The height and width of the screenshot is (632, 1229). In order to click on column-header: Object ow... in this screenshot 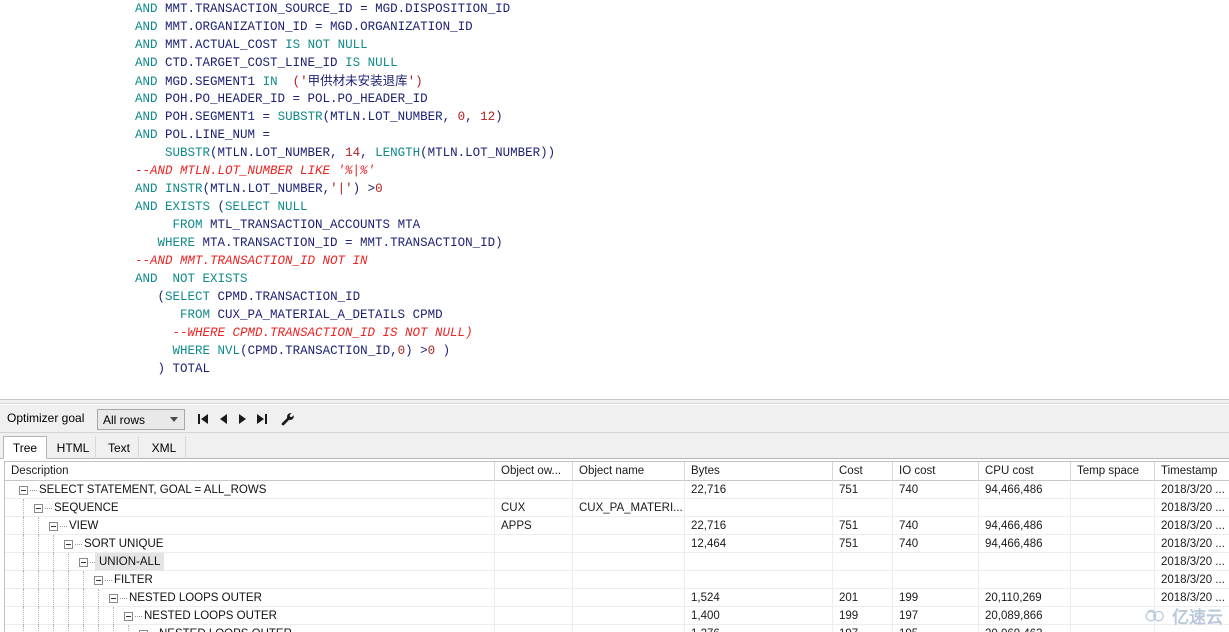, I will do `click(534, 471)`.